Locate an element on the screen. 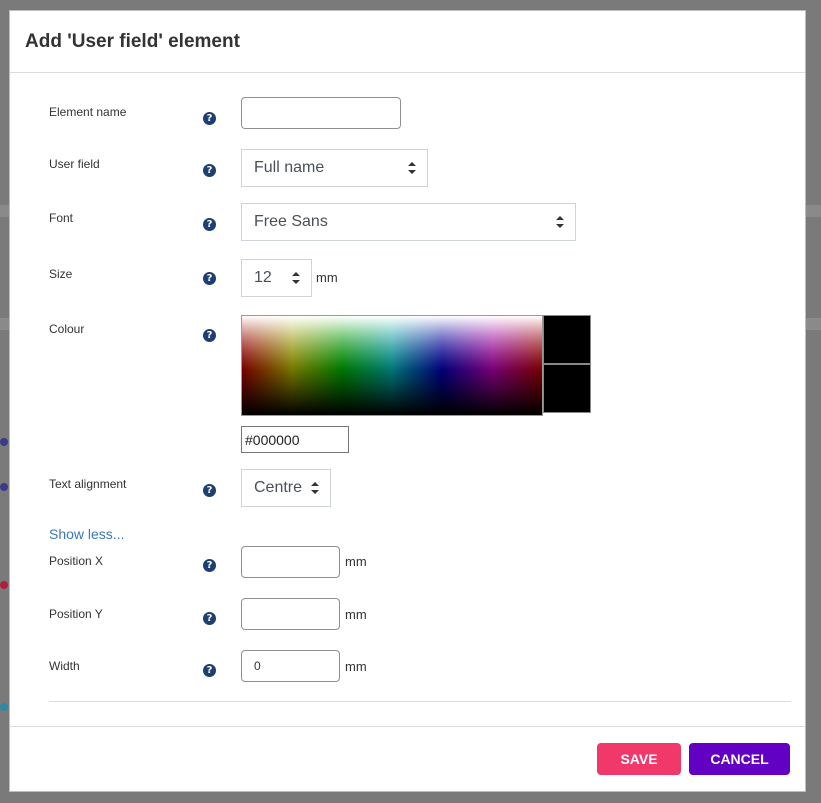  element-name-label: Element name is located at coordinates (88, 112).